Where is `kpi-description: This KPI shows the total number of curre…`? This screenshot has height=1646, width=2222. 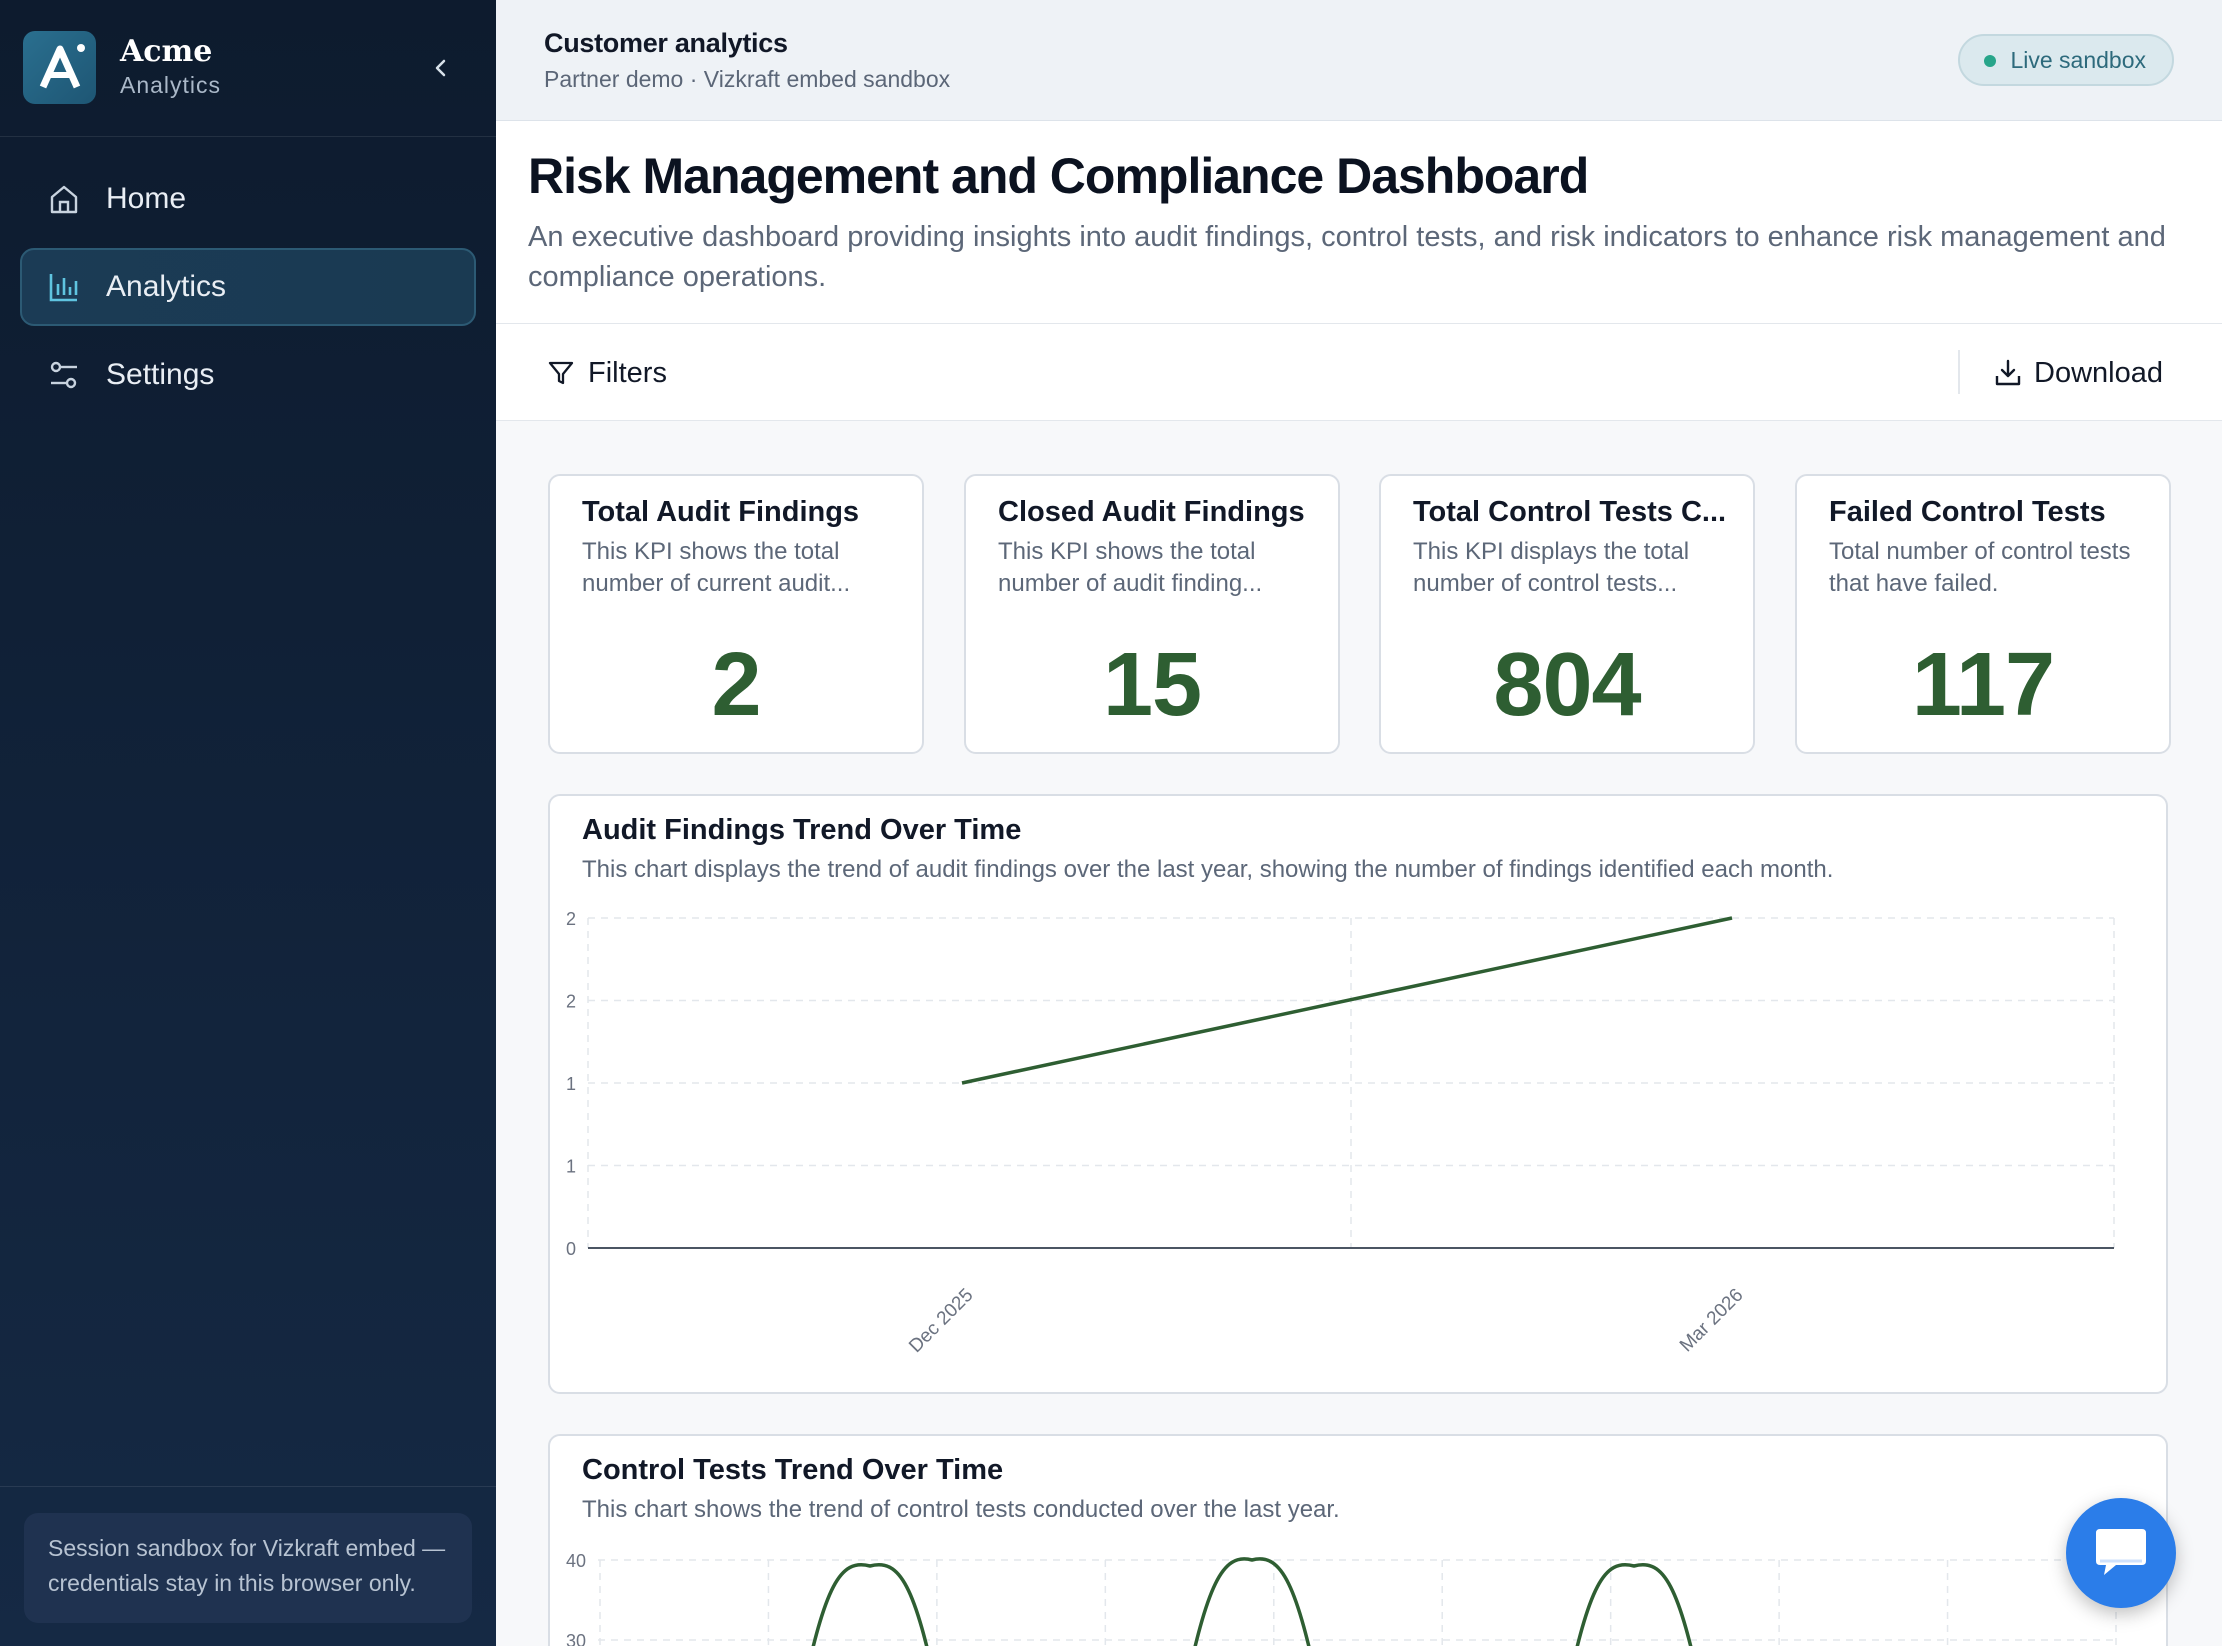
kpi-description: This KPI shows the total number of curre… is located at coordinates (716, 567).